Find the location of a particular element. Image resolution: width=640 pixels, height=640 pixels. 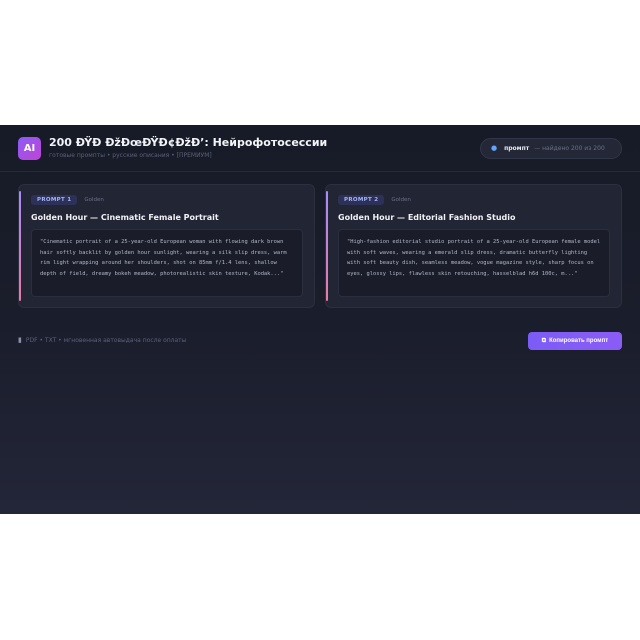

search-box: ● промпт — найдено 200 из 200 is located at coordinates (551, 148).